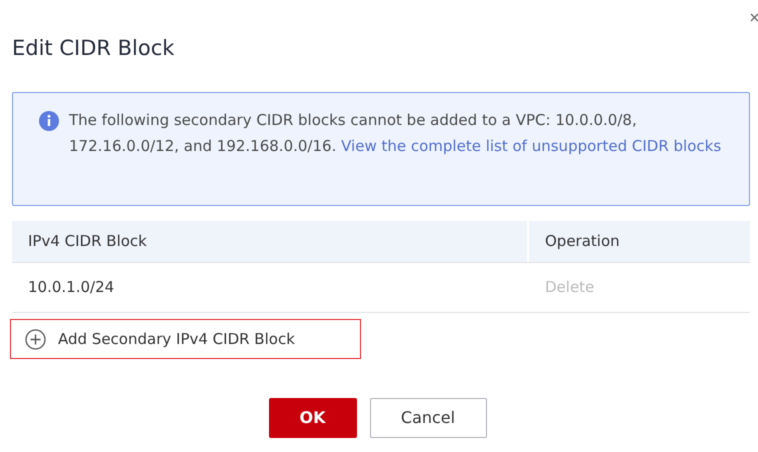 This screenshot has width=758, height=452. I want to click on column-header: IPv4 CIDR Block, so click(270, 241).